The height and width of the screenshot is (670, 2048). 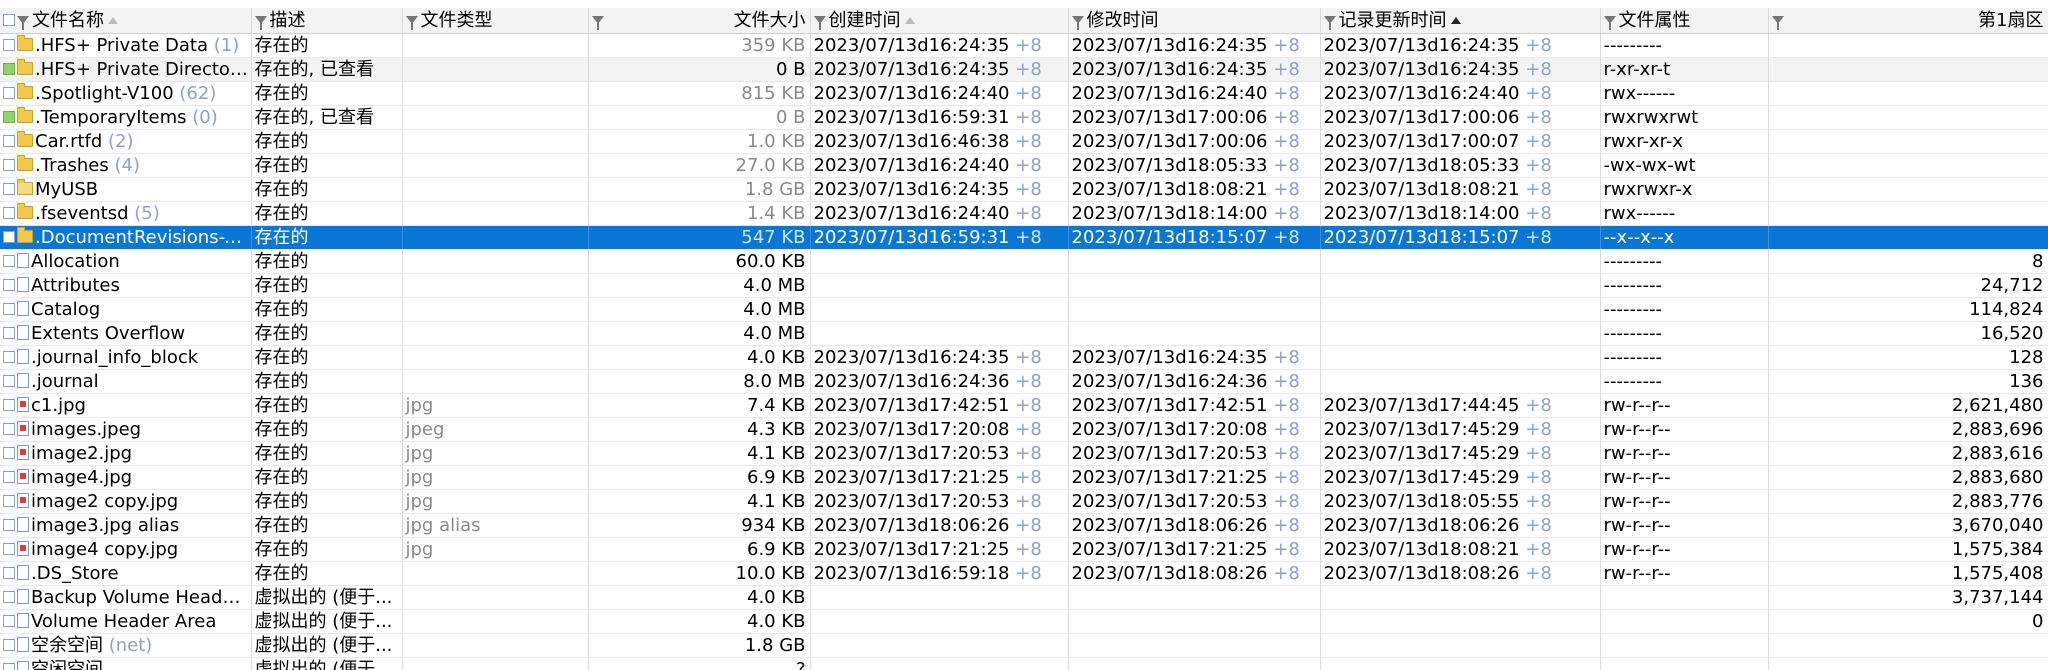 What do you see at coordinates (699, 429) in the screenshot?
I see `cell-size: 4.3 KB` at bounding box center [699, 429].